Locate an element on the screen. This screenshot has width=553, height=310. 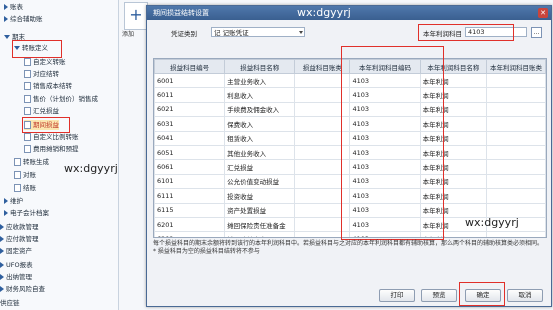
nav-item-label: 应收款管理 is located at coordinates (22, 227).